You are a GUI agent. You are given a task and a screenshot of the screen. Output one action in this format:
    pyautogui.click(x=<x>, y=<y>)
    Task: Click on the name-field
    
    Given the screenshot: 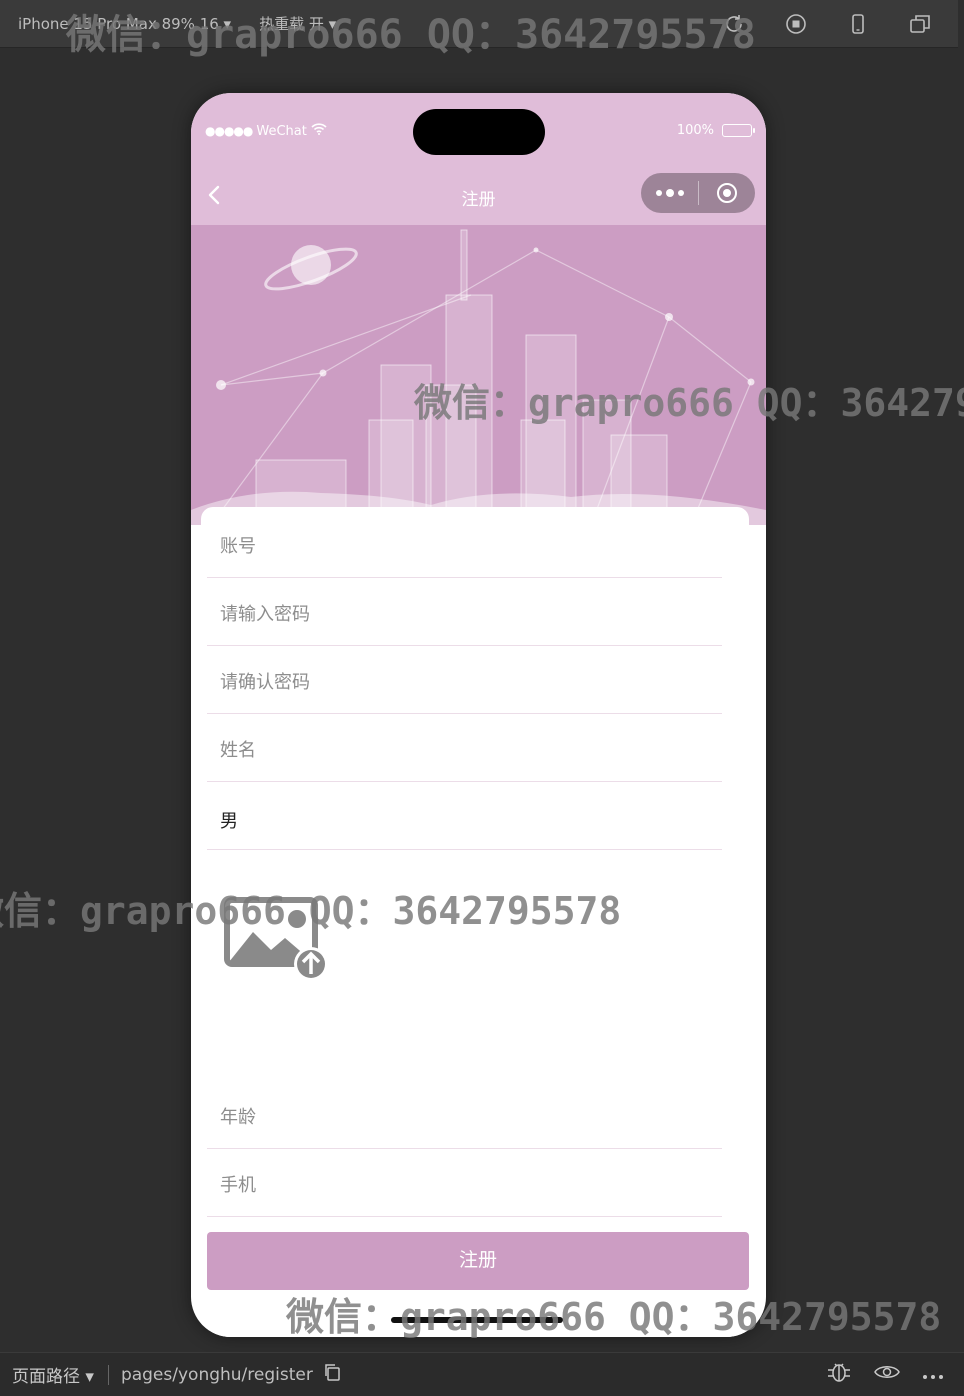 What is the action you would take?
    pyautogui.click(x=464, y=748)
    